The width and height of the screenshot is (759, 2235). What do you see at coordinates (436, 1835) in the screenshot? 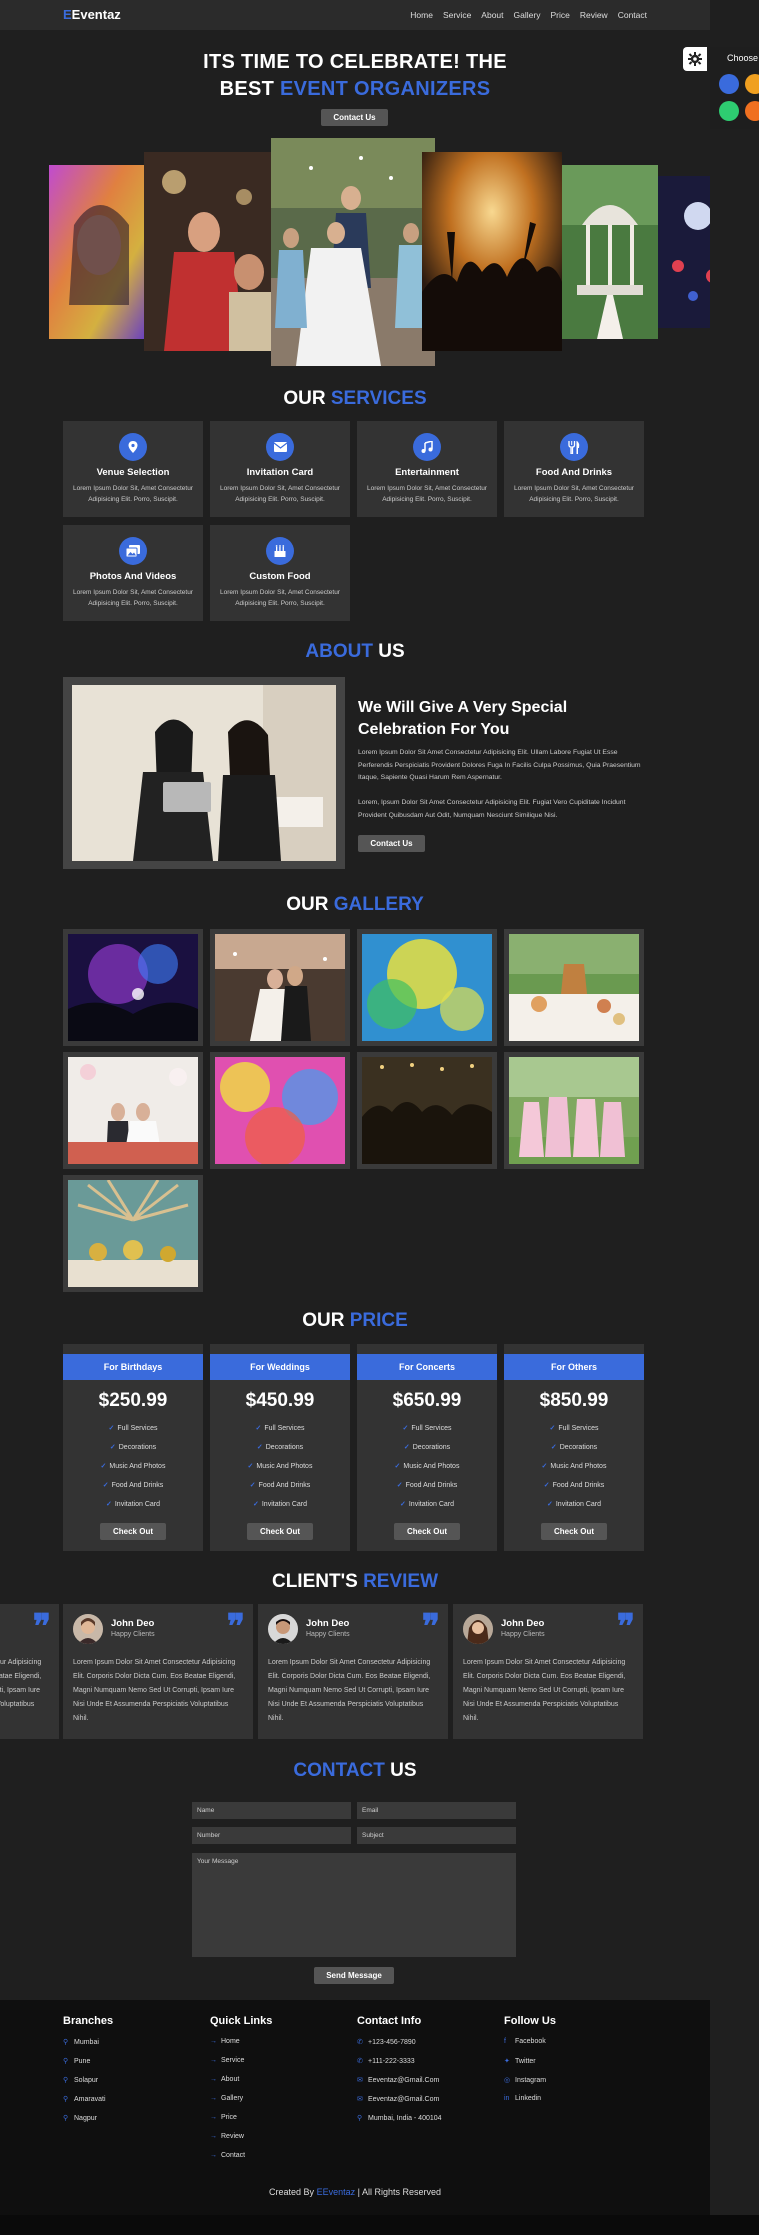
I see `subject-field` at bounding box center [436, 1835].